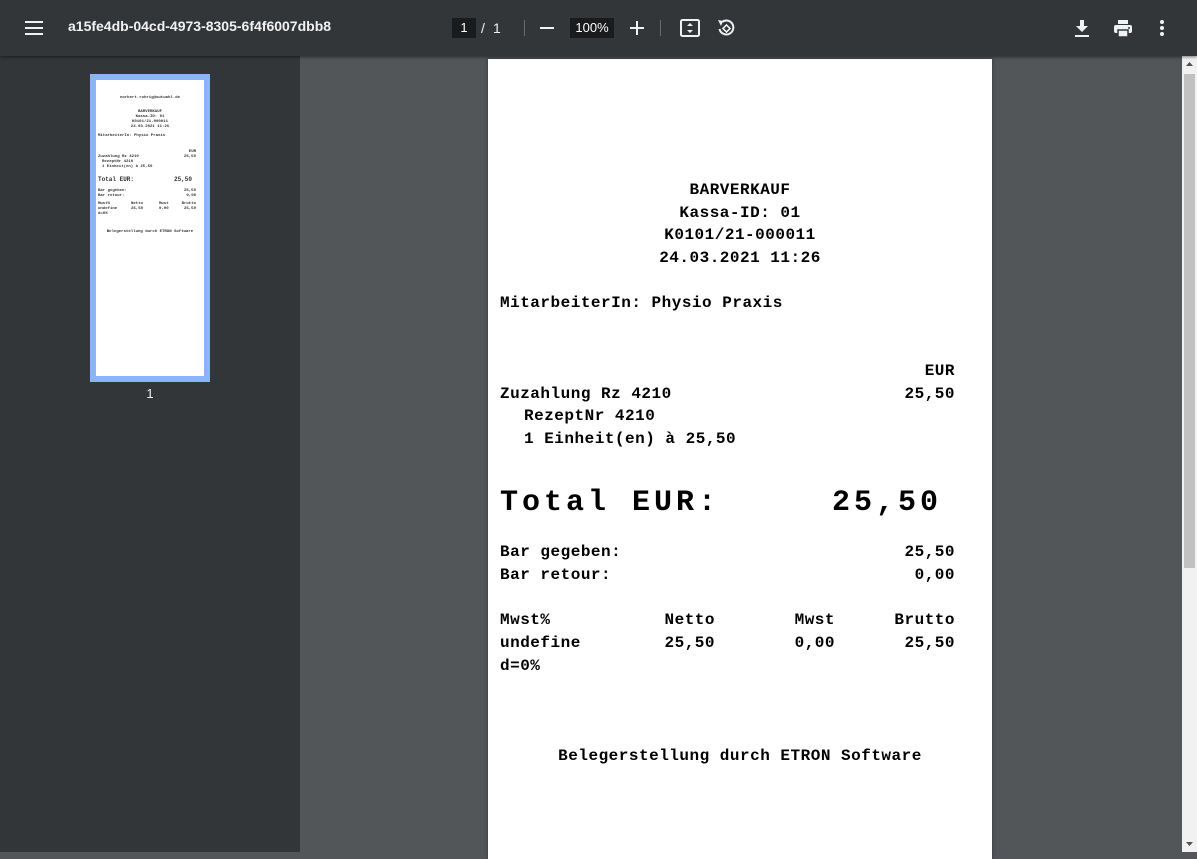 The height and width of the screenshot is (859, 1197). I want to click on download-icon, so click(1082, 28).